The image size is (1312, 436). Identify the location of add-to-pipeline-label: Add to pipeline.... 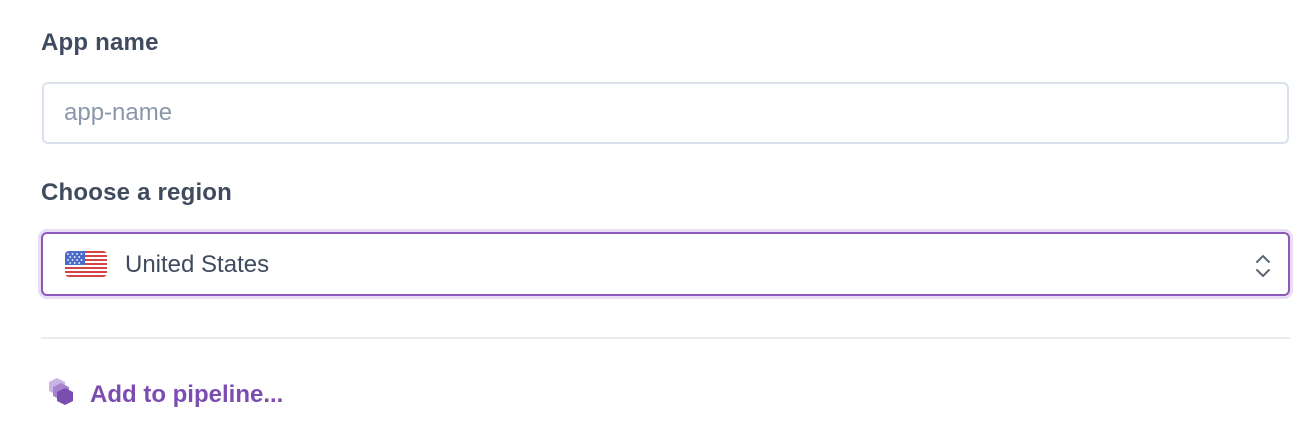
(187, 394).